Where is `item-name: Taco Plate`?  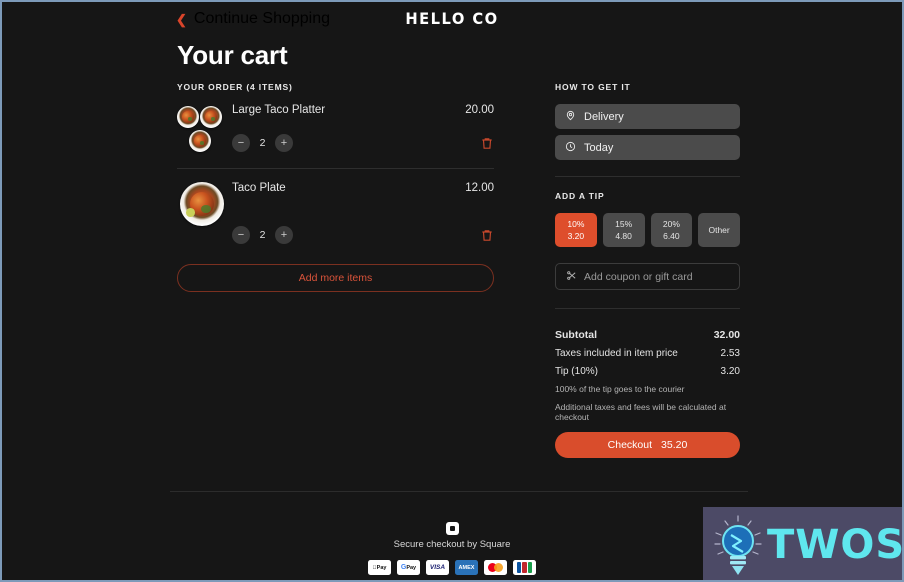 item-name: Taco Plate is located at coordinates (259, 188).